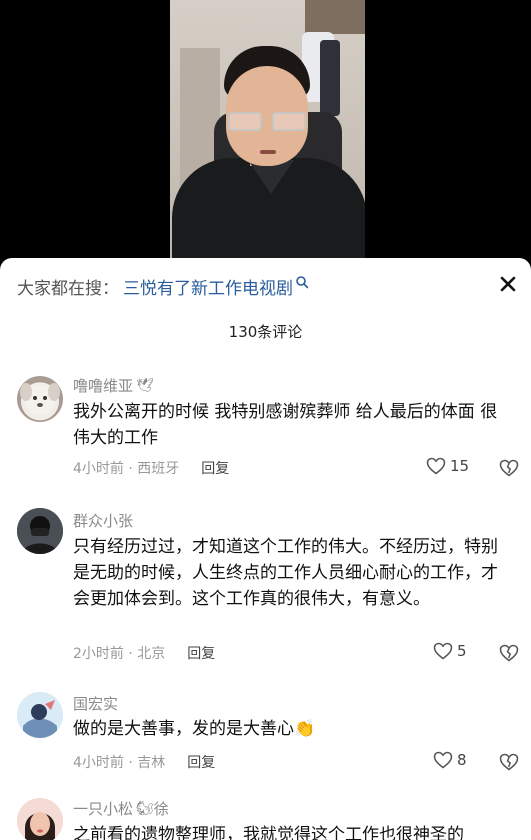 The height and width of the screenshot is (840, 531). I want to click on comment-time-location: 4小时前 · 西班牙, so click(126, 469).